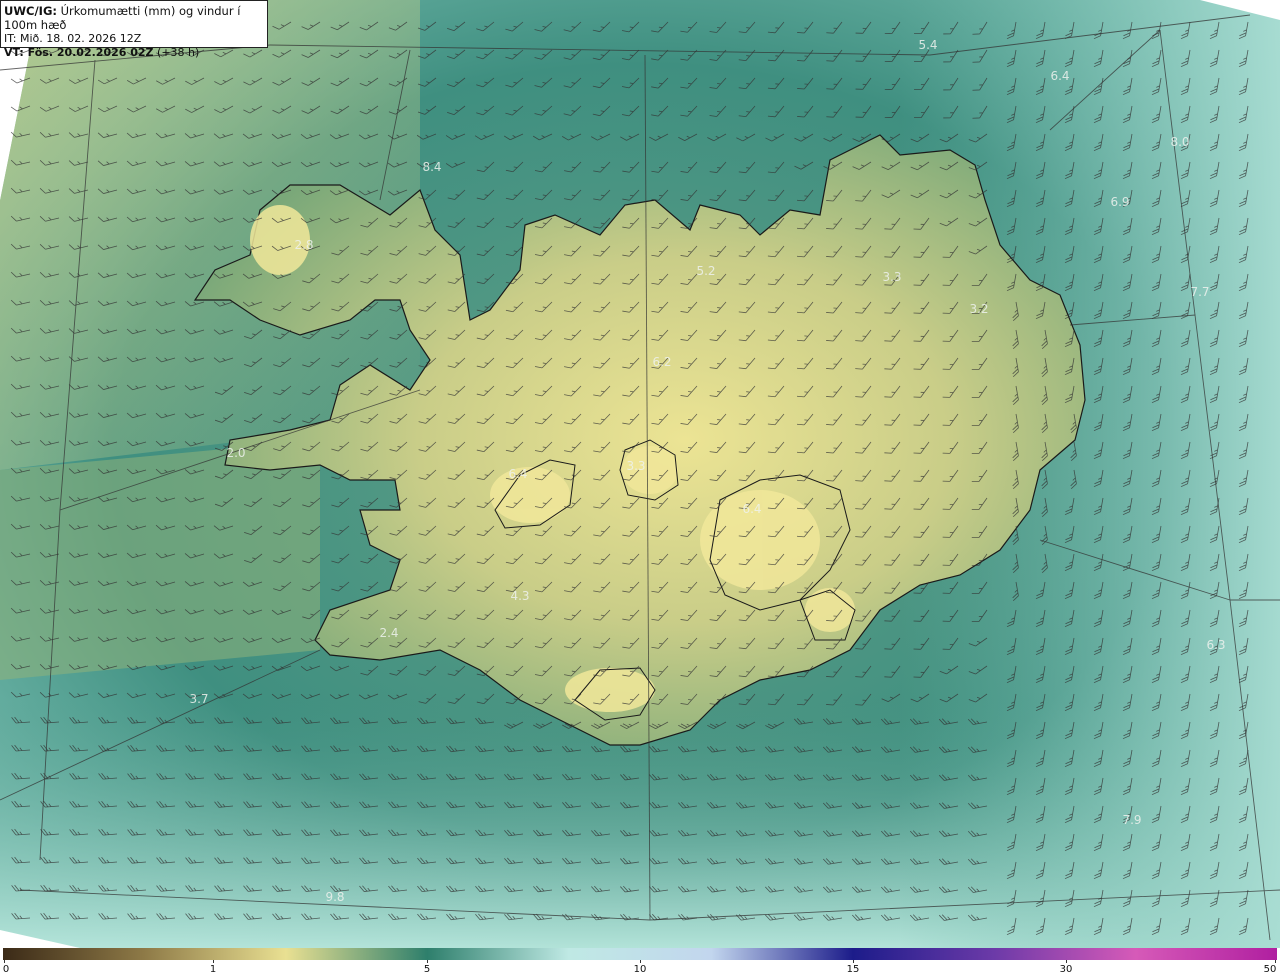  What do you see at coordinates (6, 969) in the screenshot?
I see `colorbar-tick-label: 0` at bounding box center [6, 969].